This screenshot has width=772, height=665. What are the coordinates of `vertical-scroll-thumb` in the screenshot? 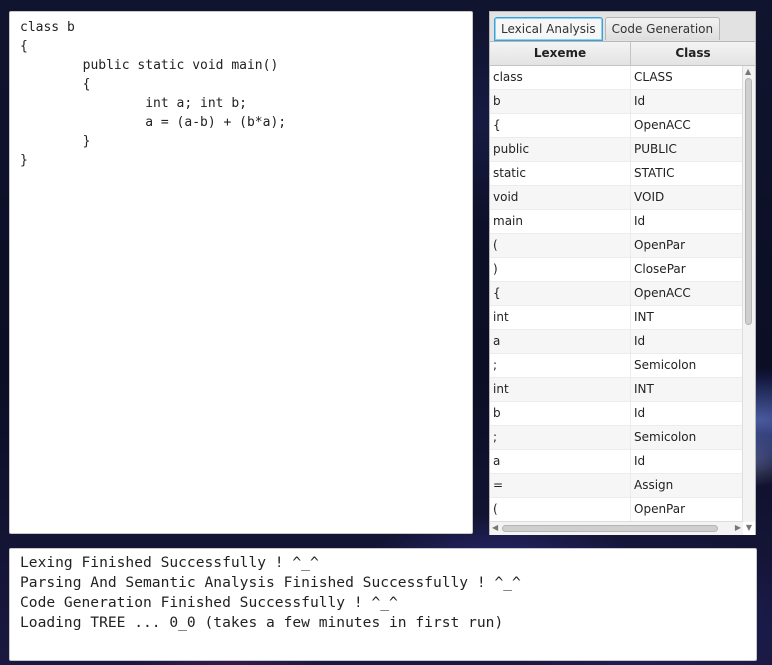 It's located at (748, 201).